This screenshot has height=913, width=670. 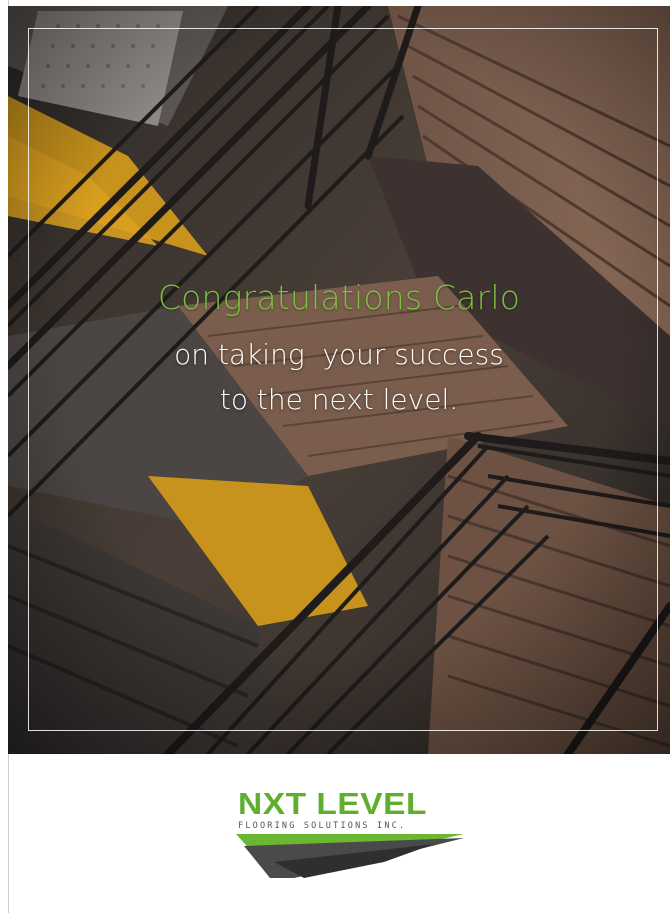 I want to click on message-line-2: to the next level., so click(x=339, y=399).